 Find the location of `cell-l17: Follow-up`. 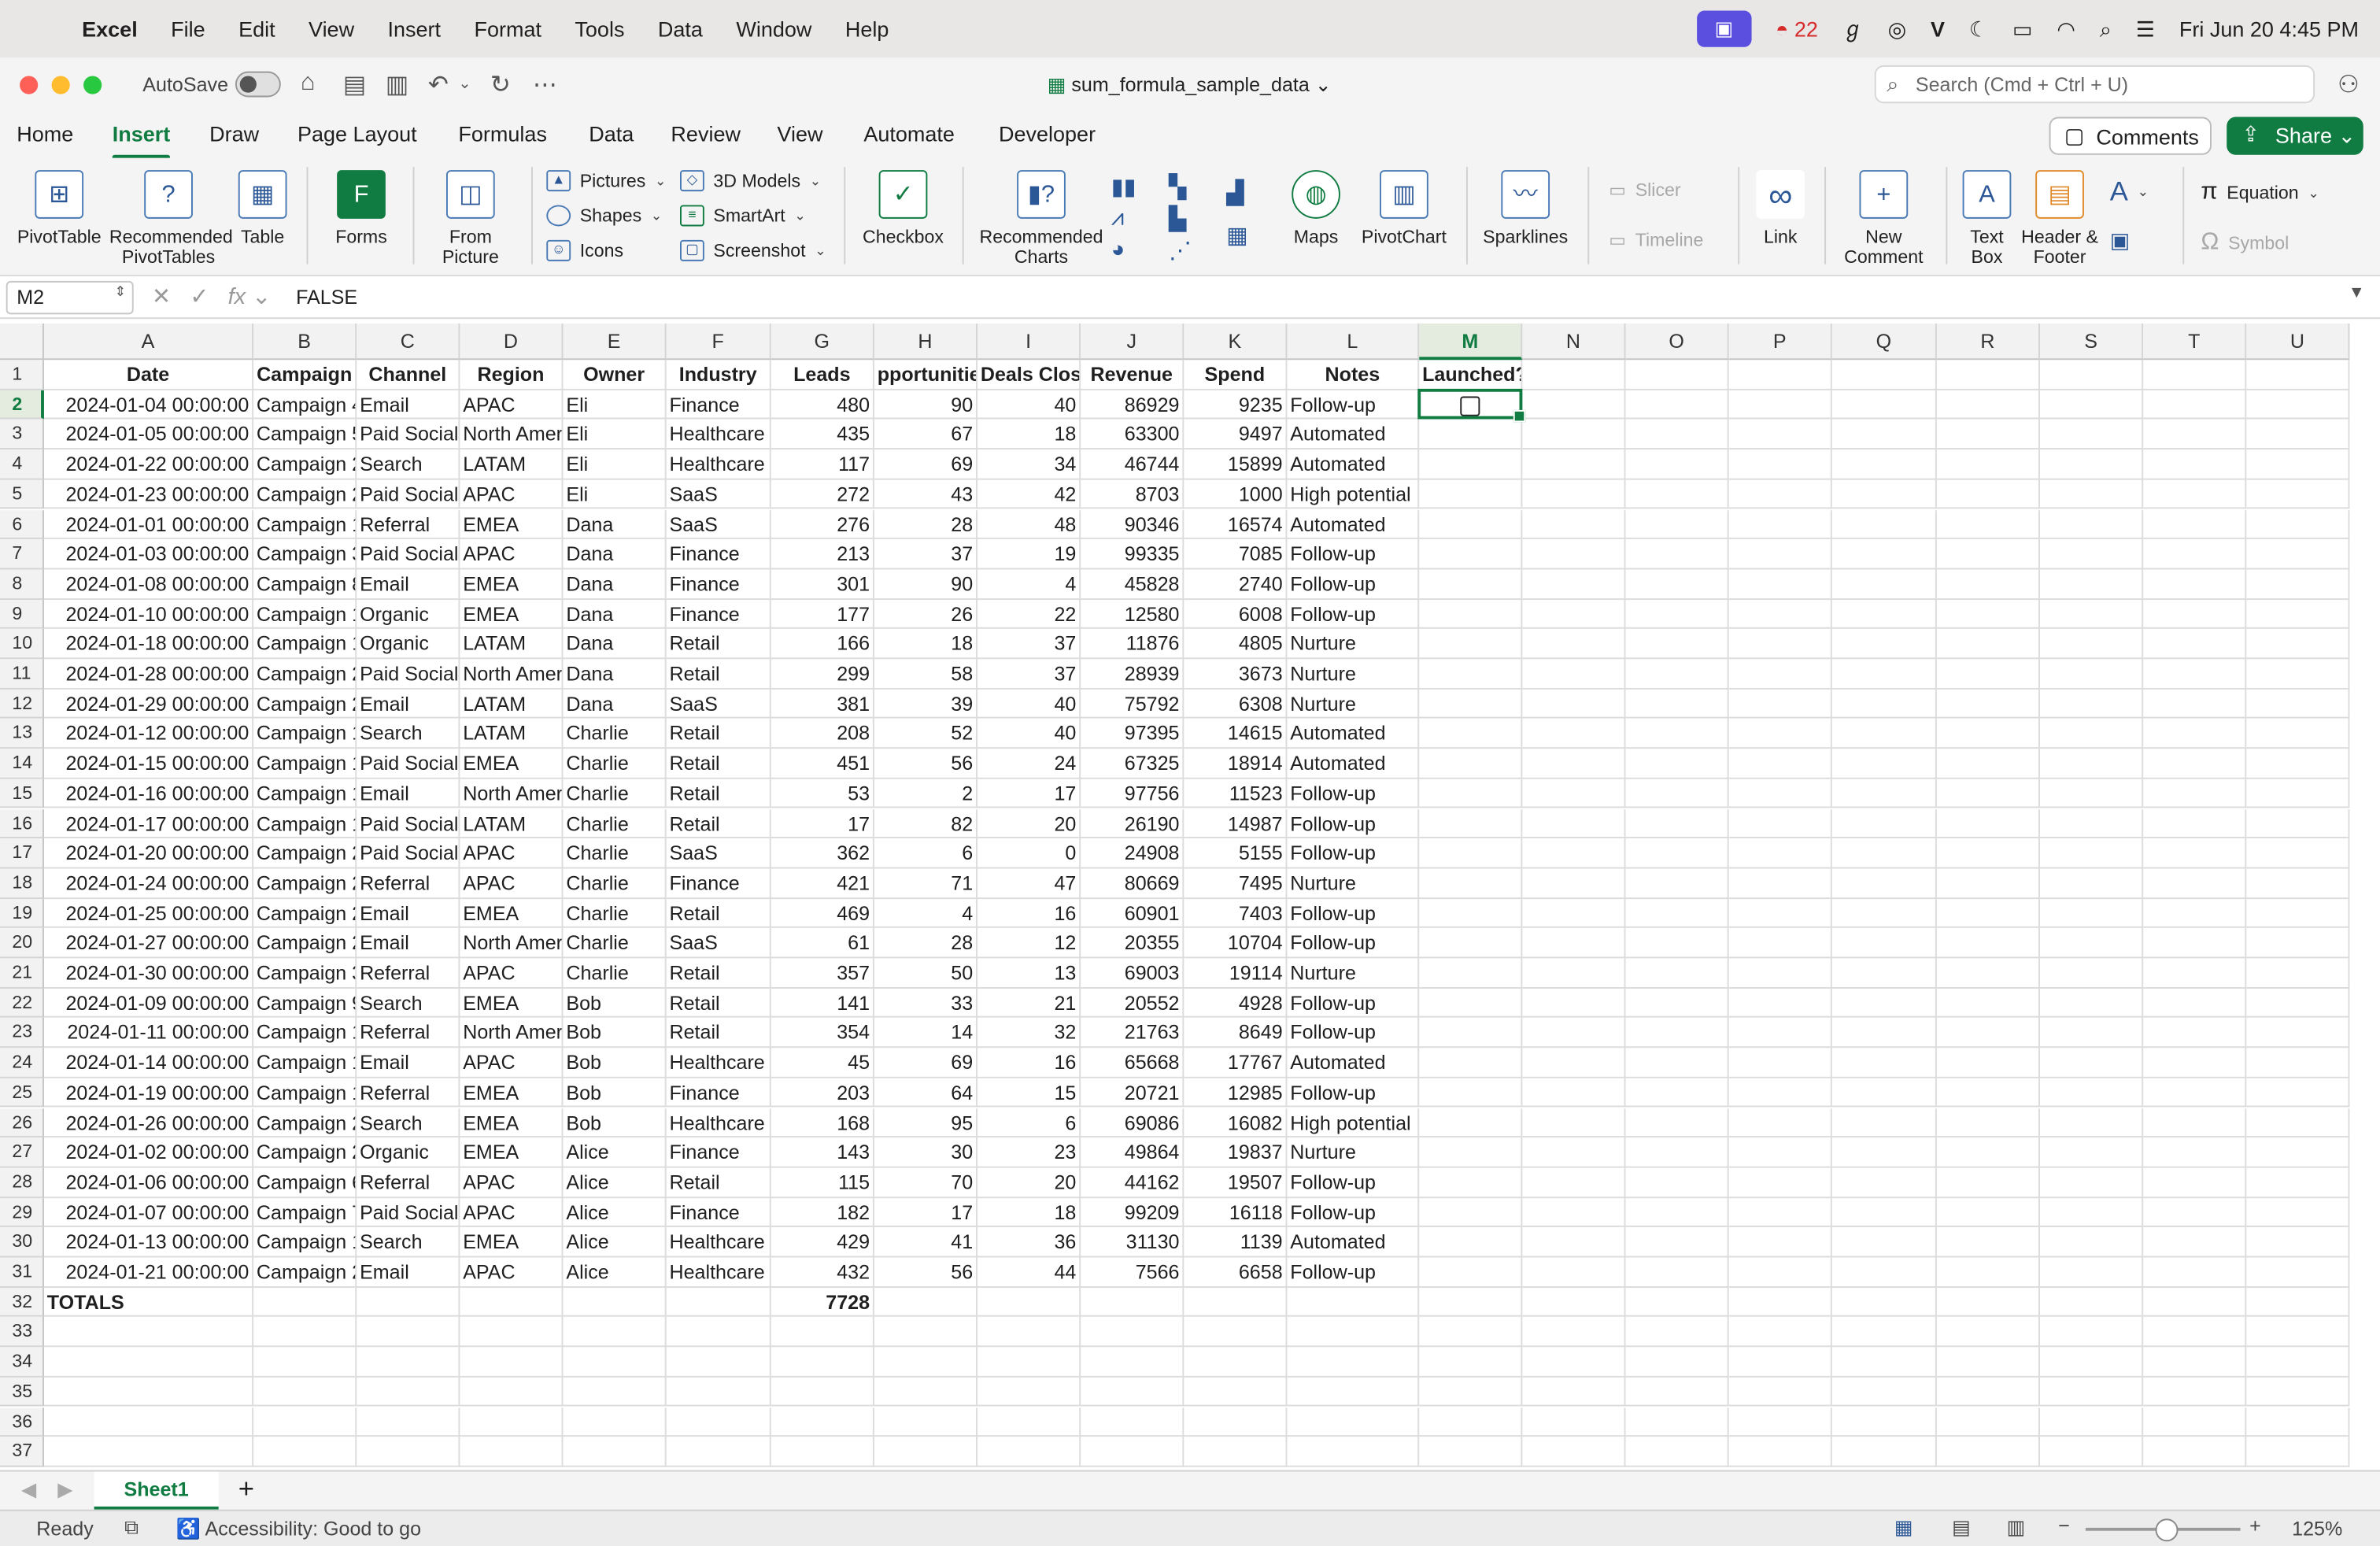

cell-l17: Follow-up is located at coordinates (1353, 854).